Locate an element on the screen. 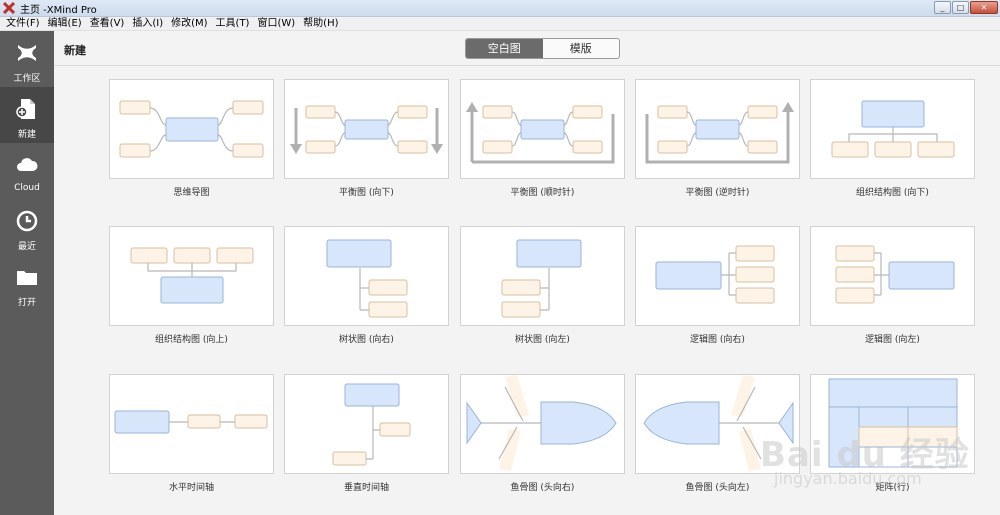 The image size is (1000, 515). template-label: 平衡图 (逆时针) is located at coordinates (717, 193).